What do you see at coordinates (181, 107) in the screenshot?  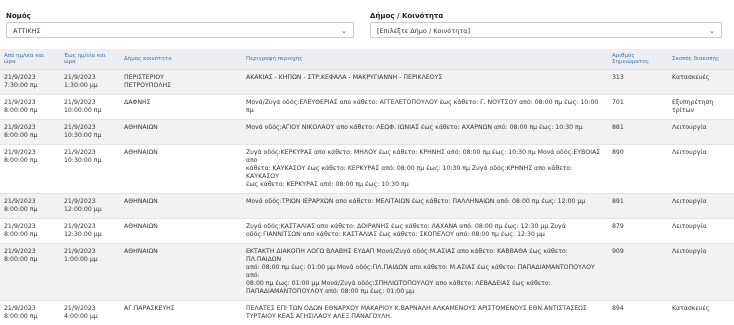 I see `cell-municipality: ΔΑΦΝΗΣ` at bounding box center [181, 107].